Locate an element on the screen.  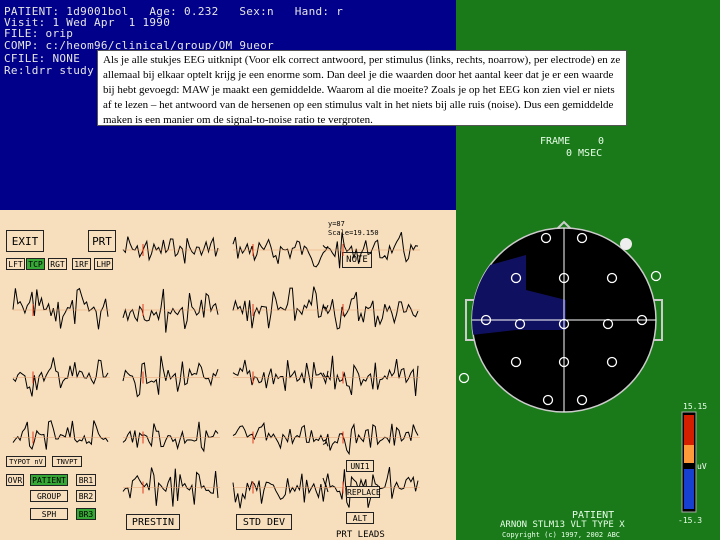
alt-button: ALT is located at coordinates (360, 518).